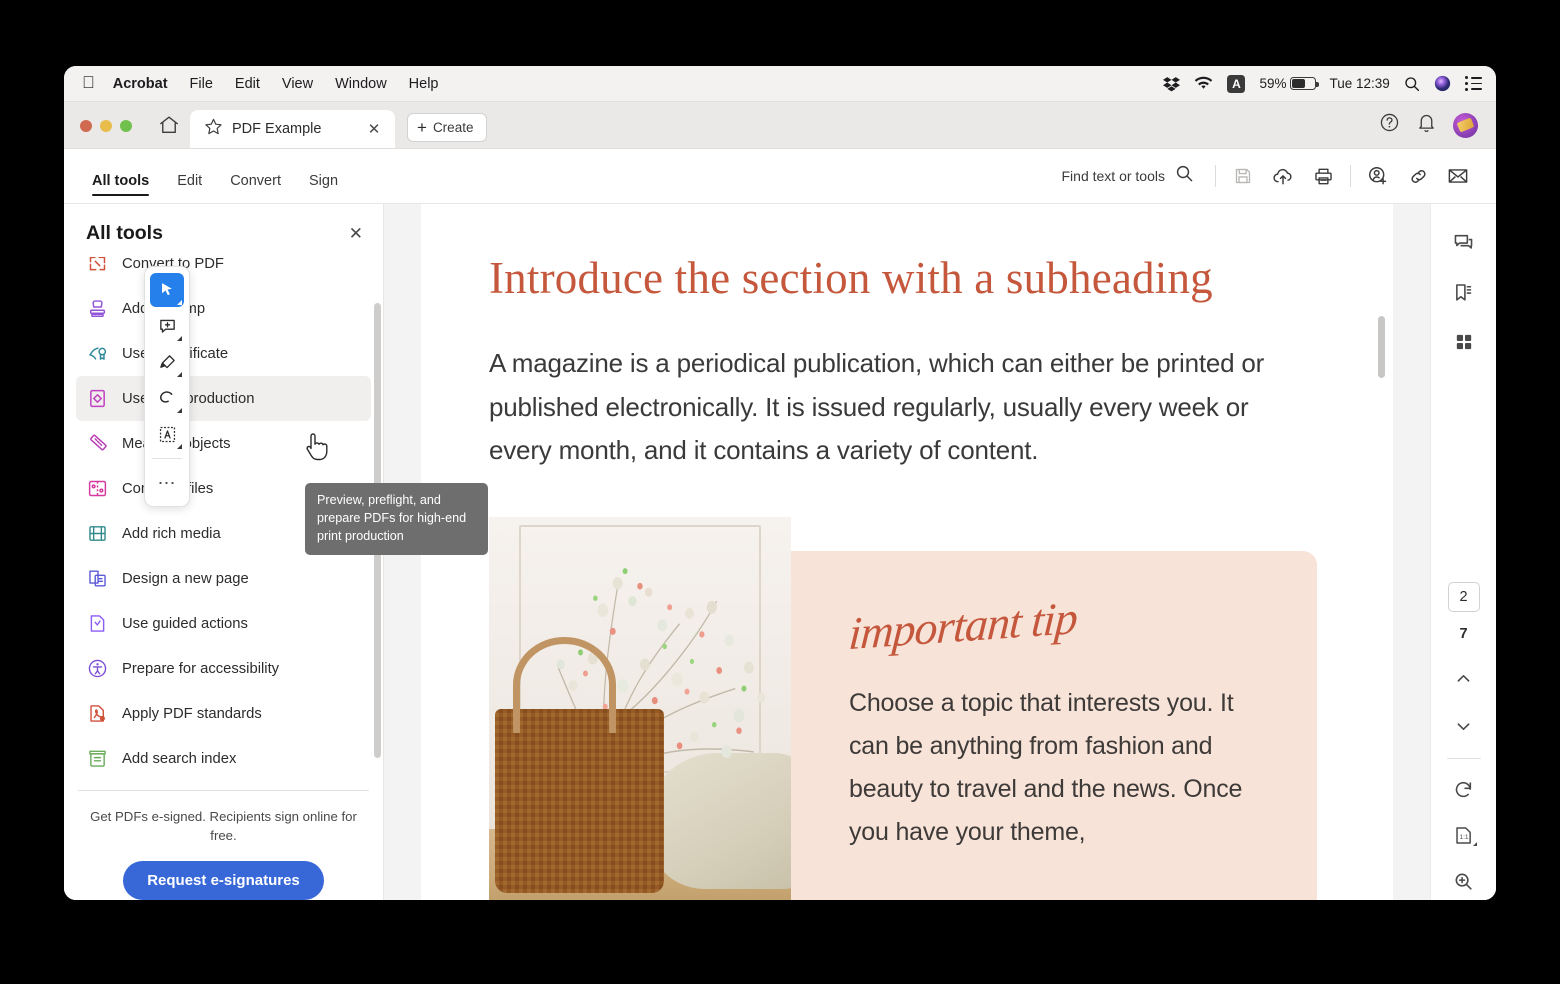 Image resolution: width=1560 pixels, height=984 pixels. I want to click on close-sidebar-button: ✕, so click(356, 233).